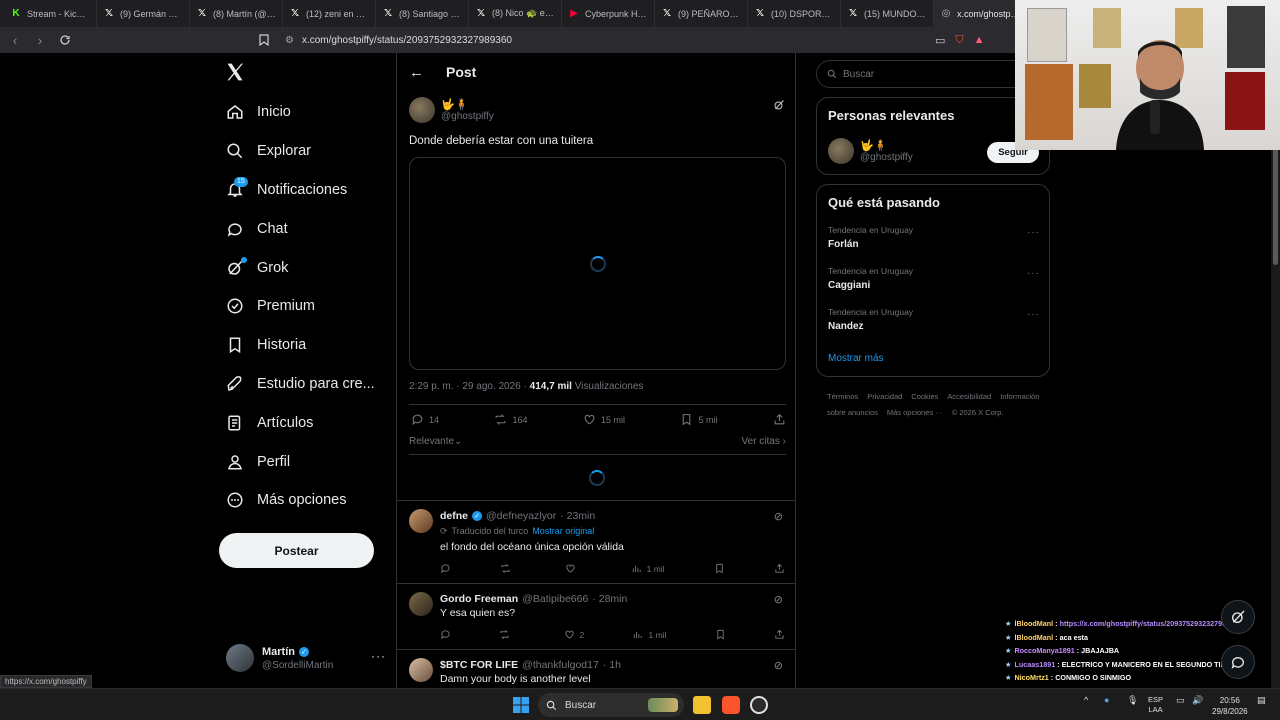  Describe the element at coordinates (563, 531) in the screenshot. I see `show-original-link: Mostrar original` at that location.